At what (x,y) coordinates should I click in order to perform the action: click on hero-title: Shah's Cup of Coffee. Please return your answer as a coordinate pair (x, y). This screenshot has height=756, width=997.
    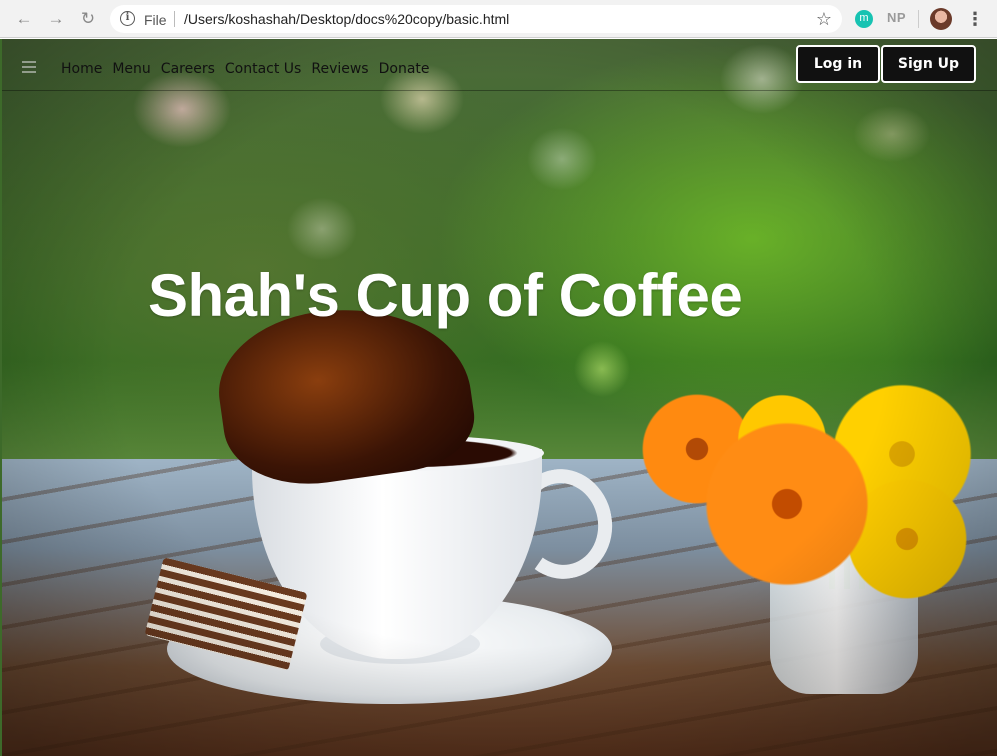
    Looking at the image, I should click on (445, 295).